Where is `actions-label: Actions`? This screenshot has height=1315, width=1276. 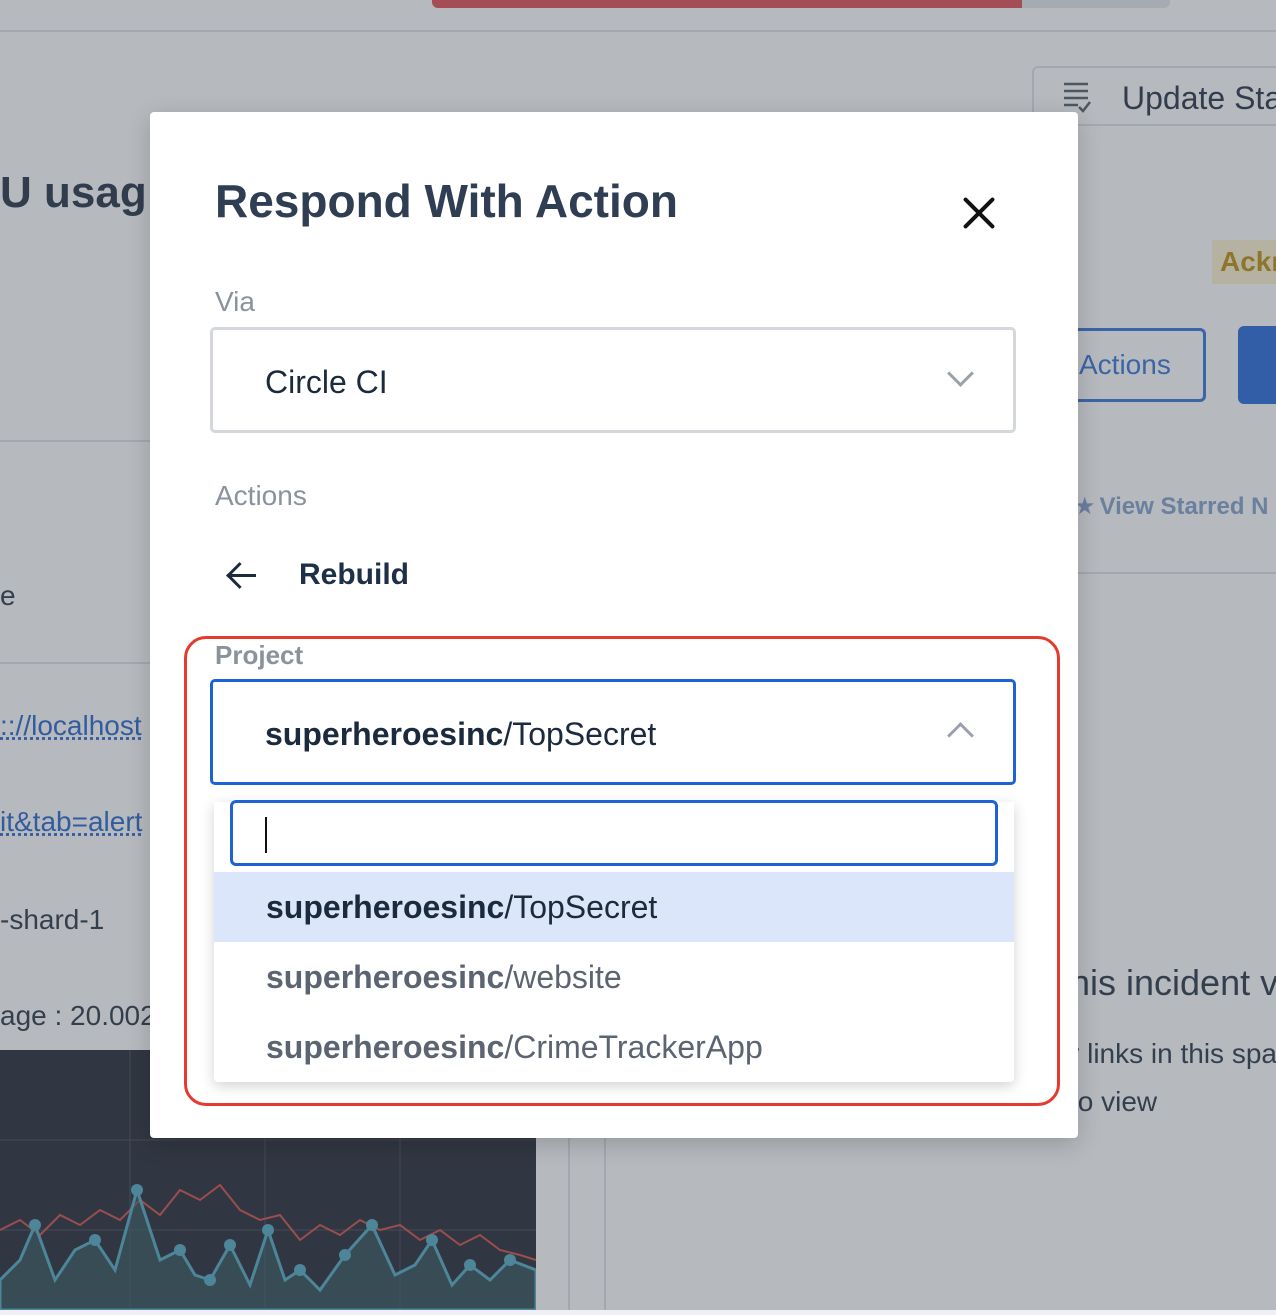 actions-label: Actions is located at coordinates (261, 495).